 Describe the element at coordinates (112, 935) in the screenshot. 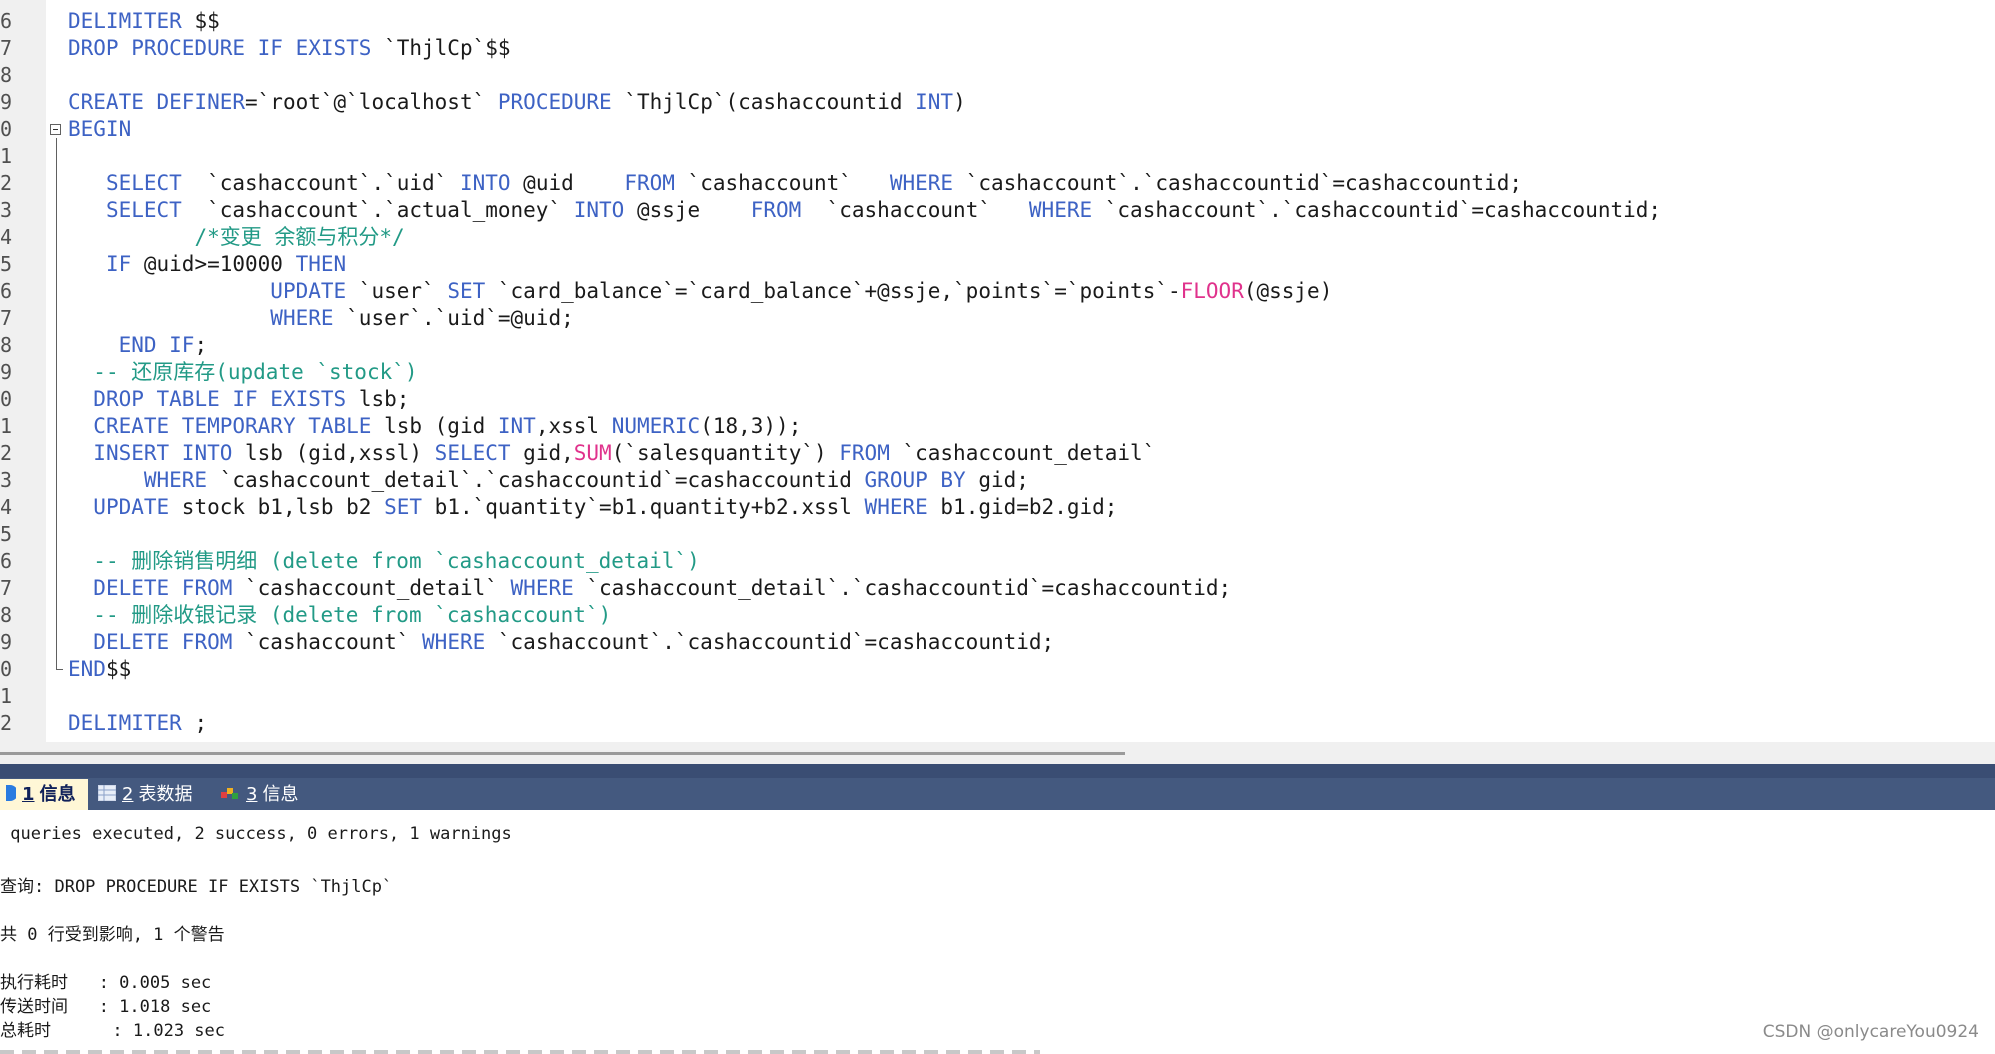

I see `output-affected: 共 0 行受到影响, 1 个警告` at that location.